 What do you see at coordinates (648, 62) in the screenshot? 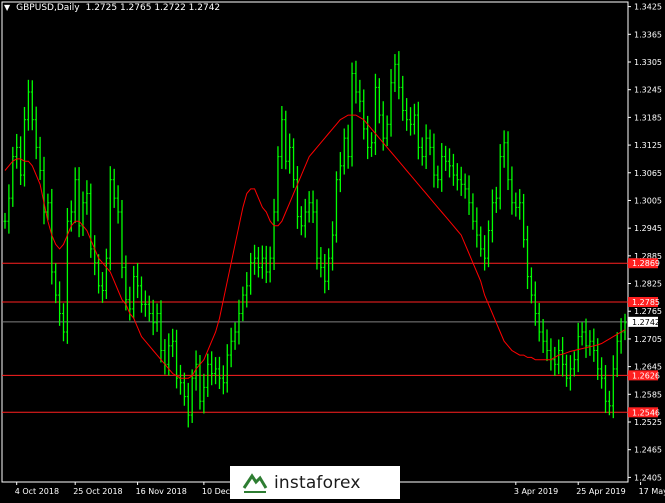
I see `y-tick-label: 1.3305` at bounding box center [648, 62].